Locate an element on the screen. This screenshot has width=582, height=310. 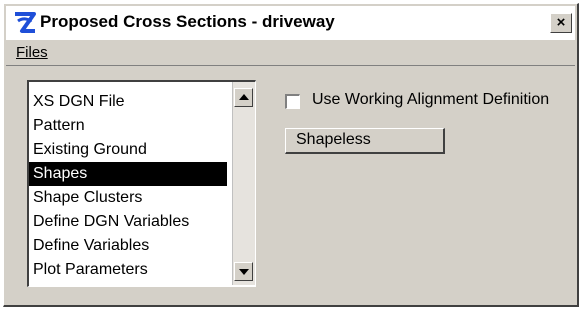
close-icon: × is located at coordinates (561, 22).